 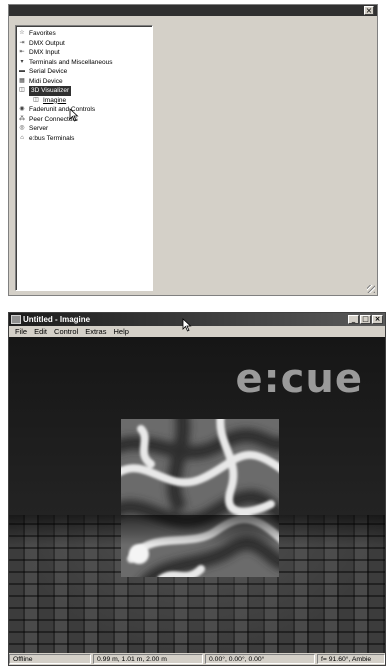 What do you see at coordinates (47, 43) in the screenshot?
I see `tree-item-label: DMX Output` at bounding box center [47, 43].